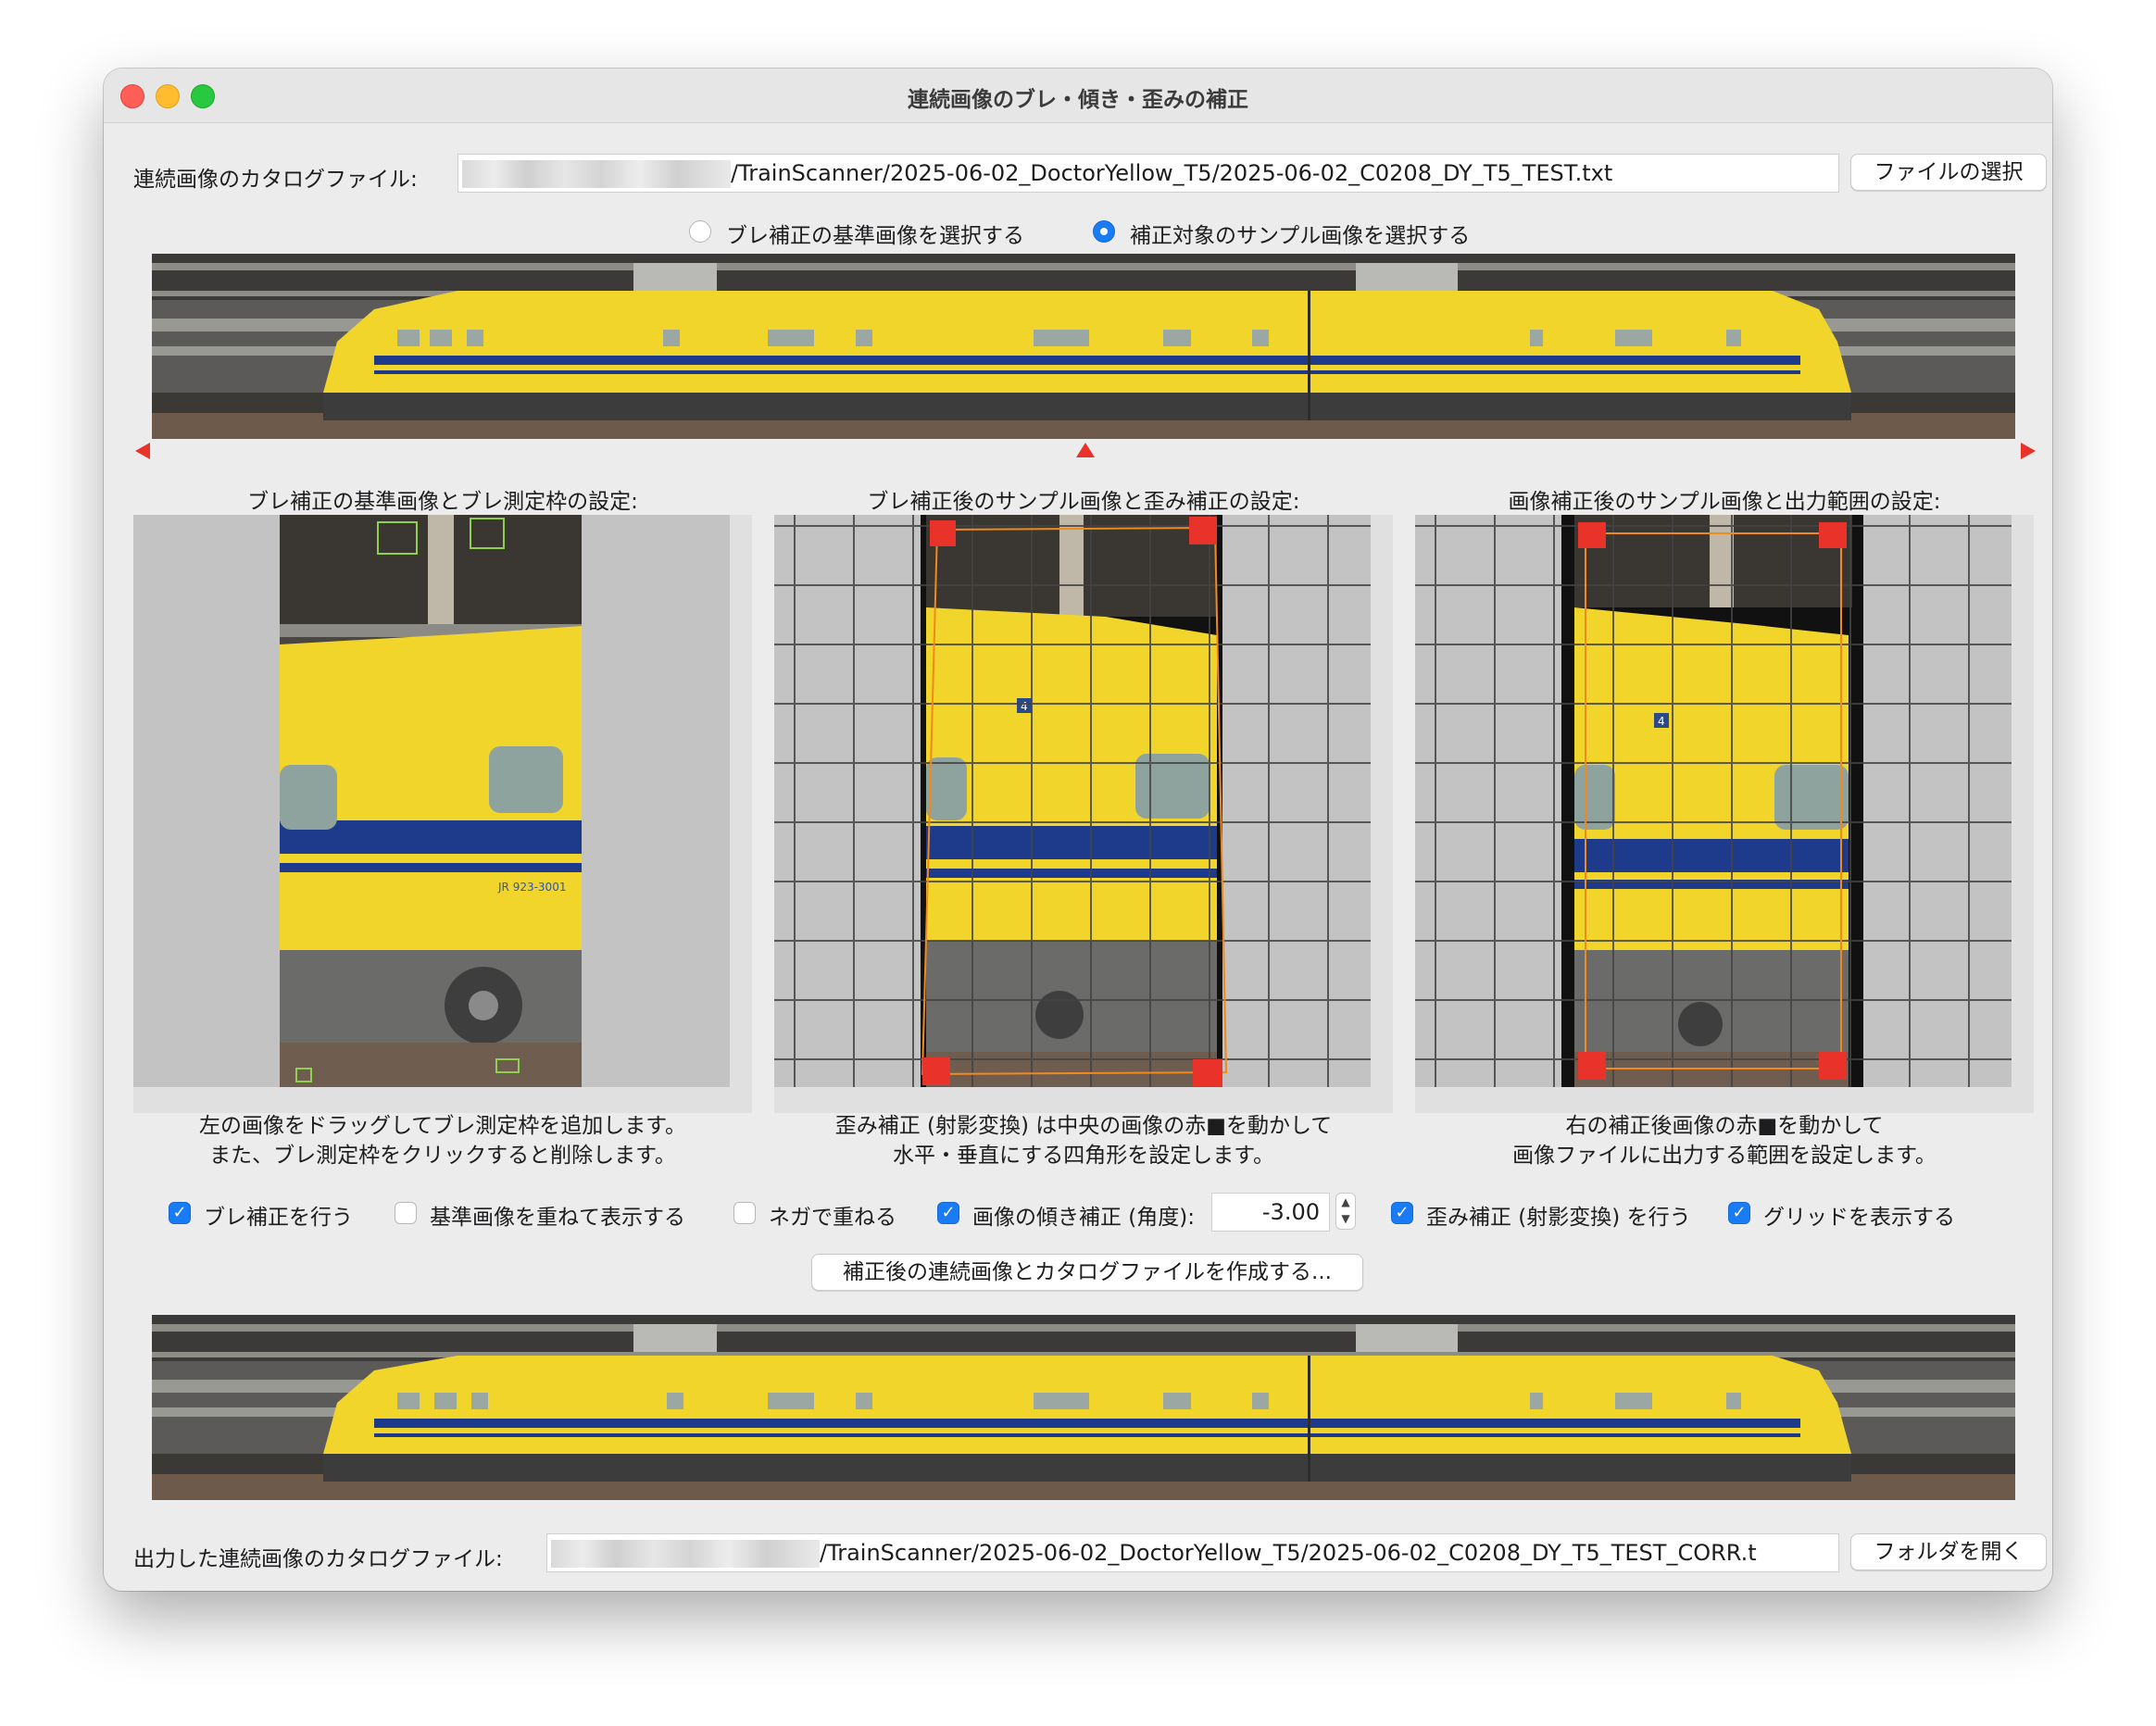  I want to click on show-grid-checkbox: ✓, so click(1739, 1213).